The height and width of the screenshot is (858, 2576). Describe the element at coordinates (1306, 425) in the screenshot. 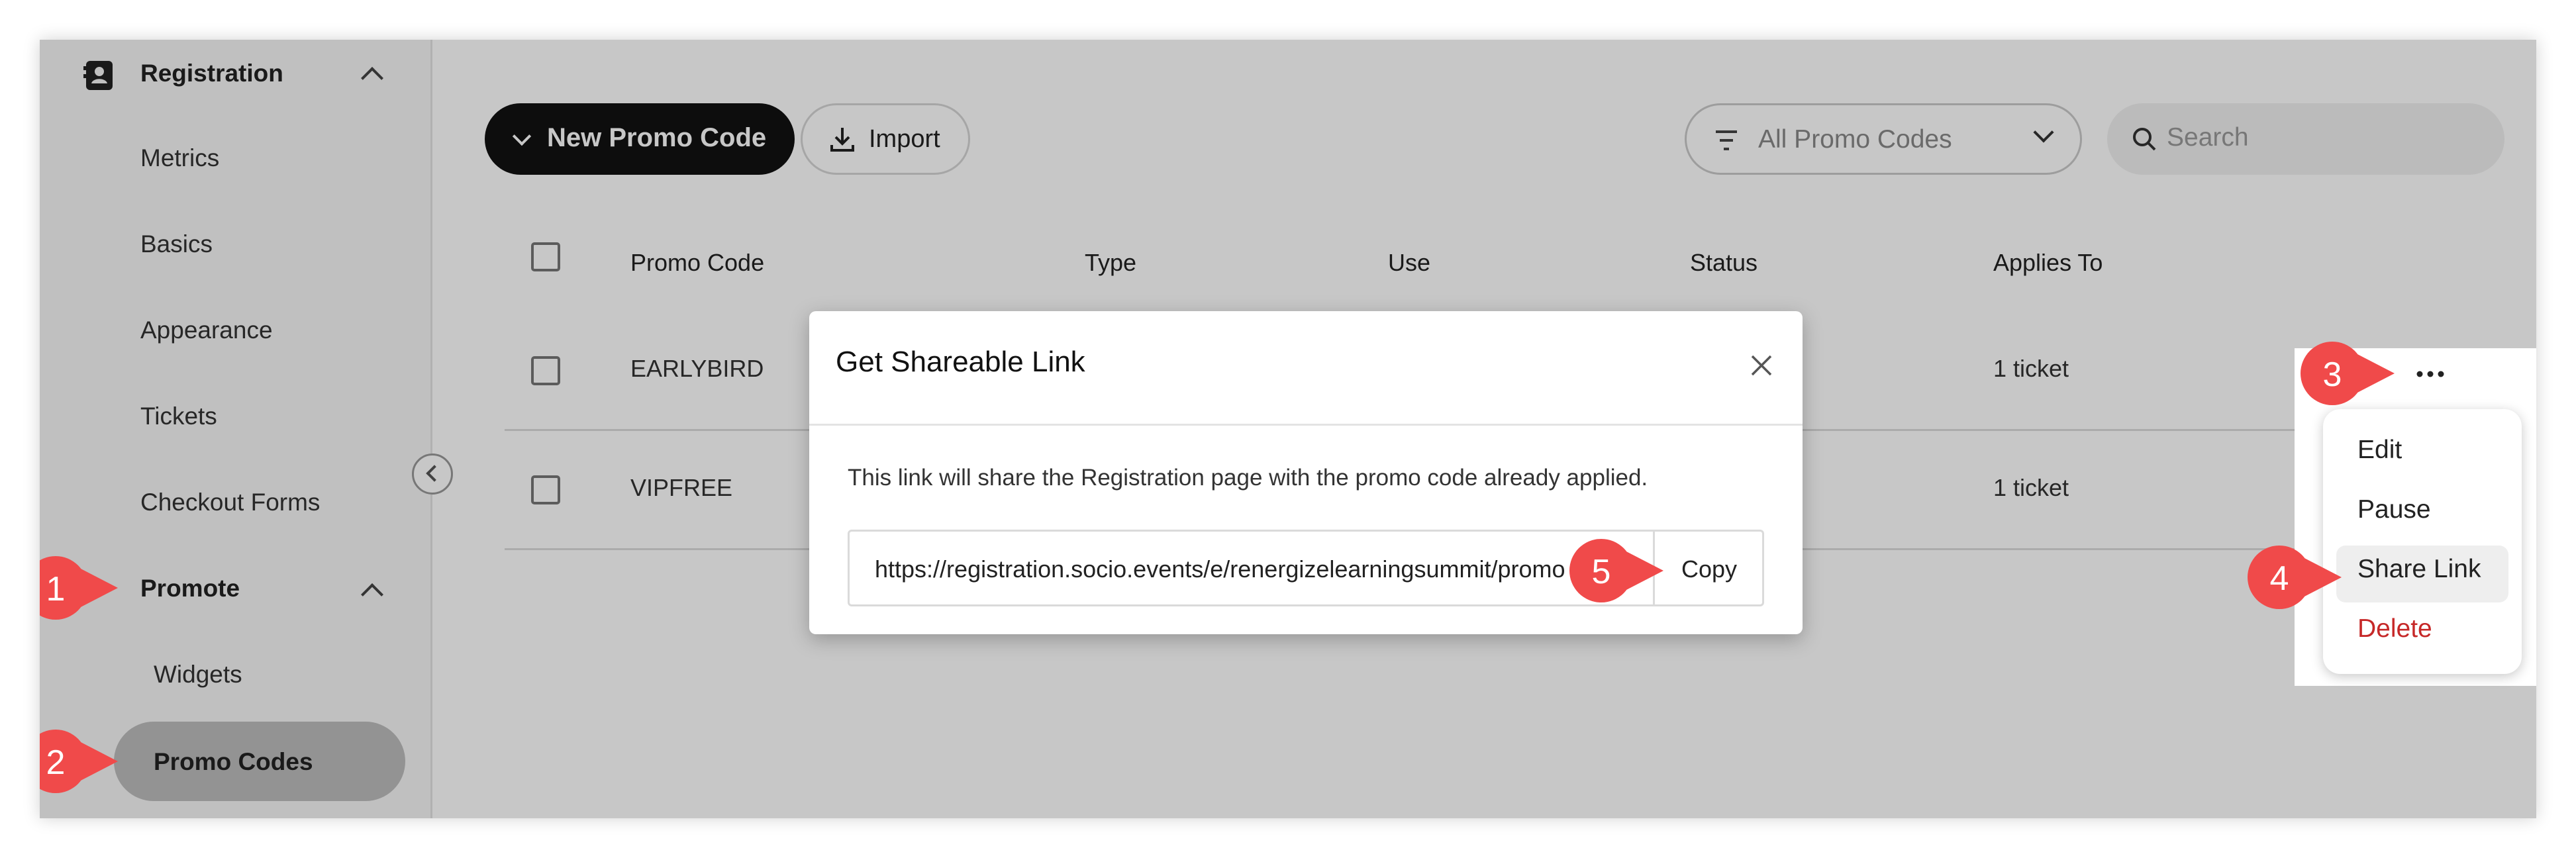

I see `dialog-divider` at that location.